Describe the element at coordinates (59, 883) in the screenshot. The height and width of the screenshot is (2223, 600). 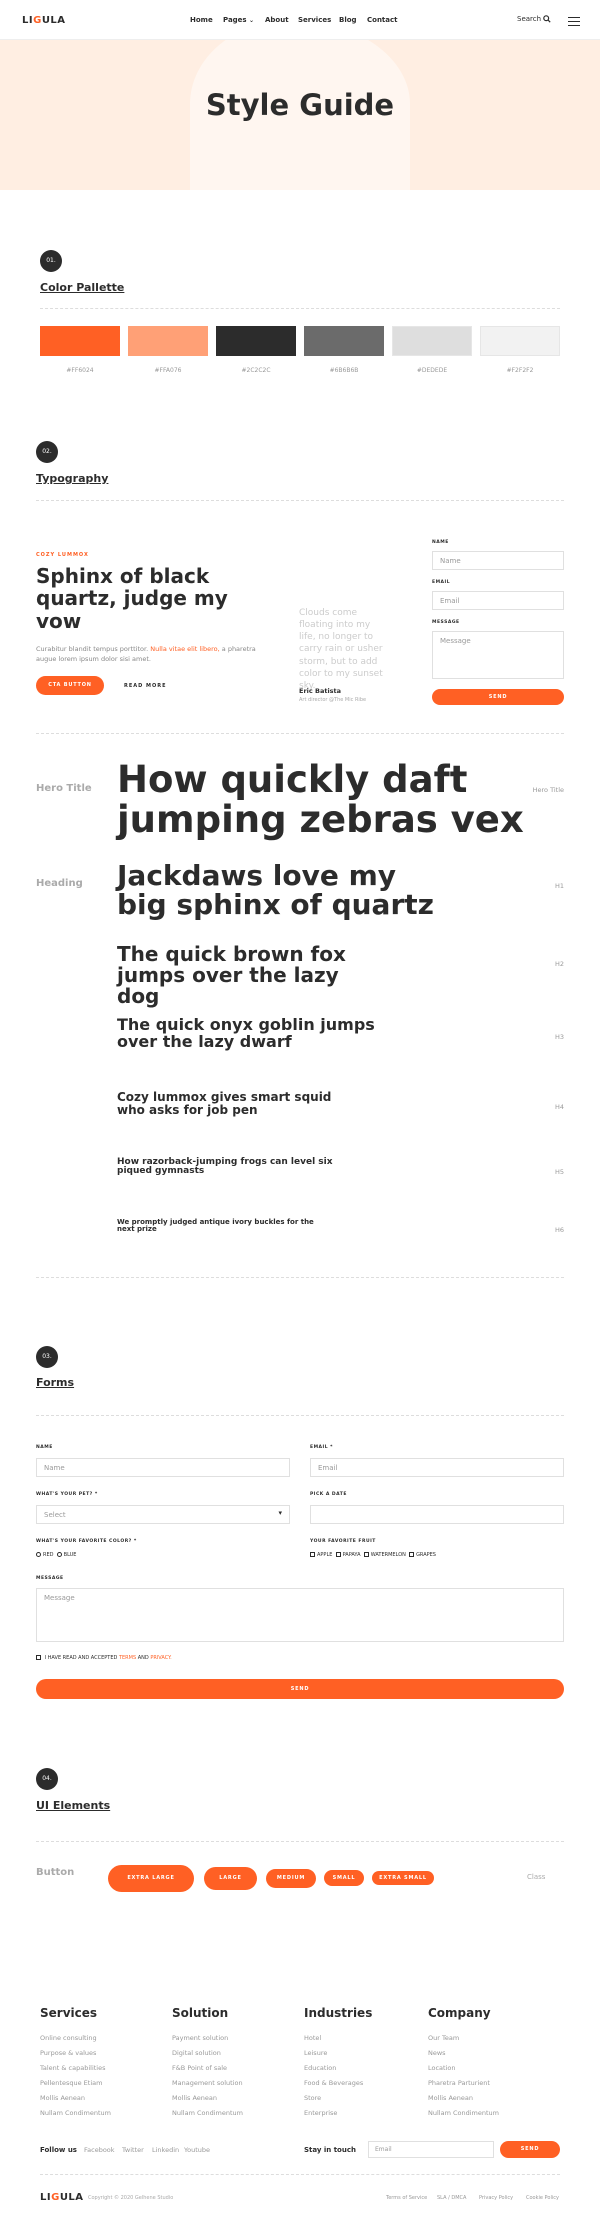
I see `heading-label: Heading` at that location.